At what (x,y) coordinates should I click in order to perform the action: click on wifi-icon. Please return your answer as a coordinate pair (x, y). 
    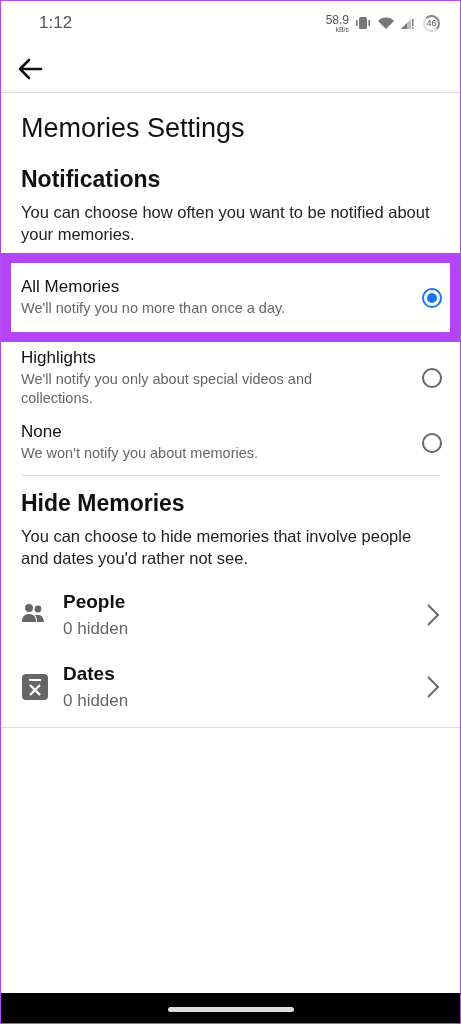
    Looking at the image, I should click on (386, 23).